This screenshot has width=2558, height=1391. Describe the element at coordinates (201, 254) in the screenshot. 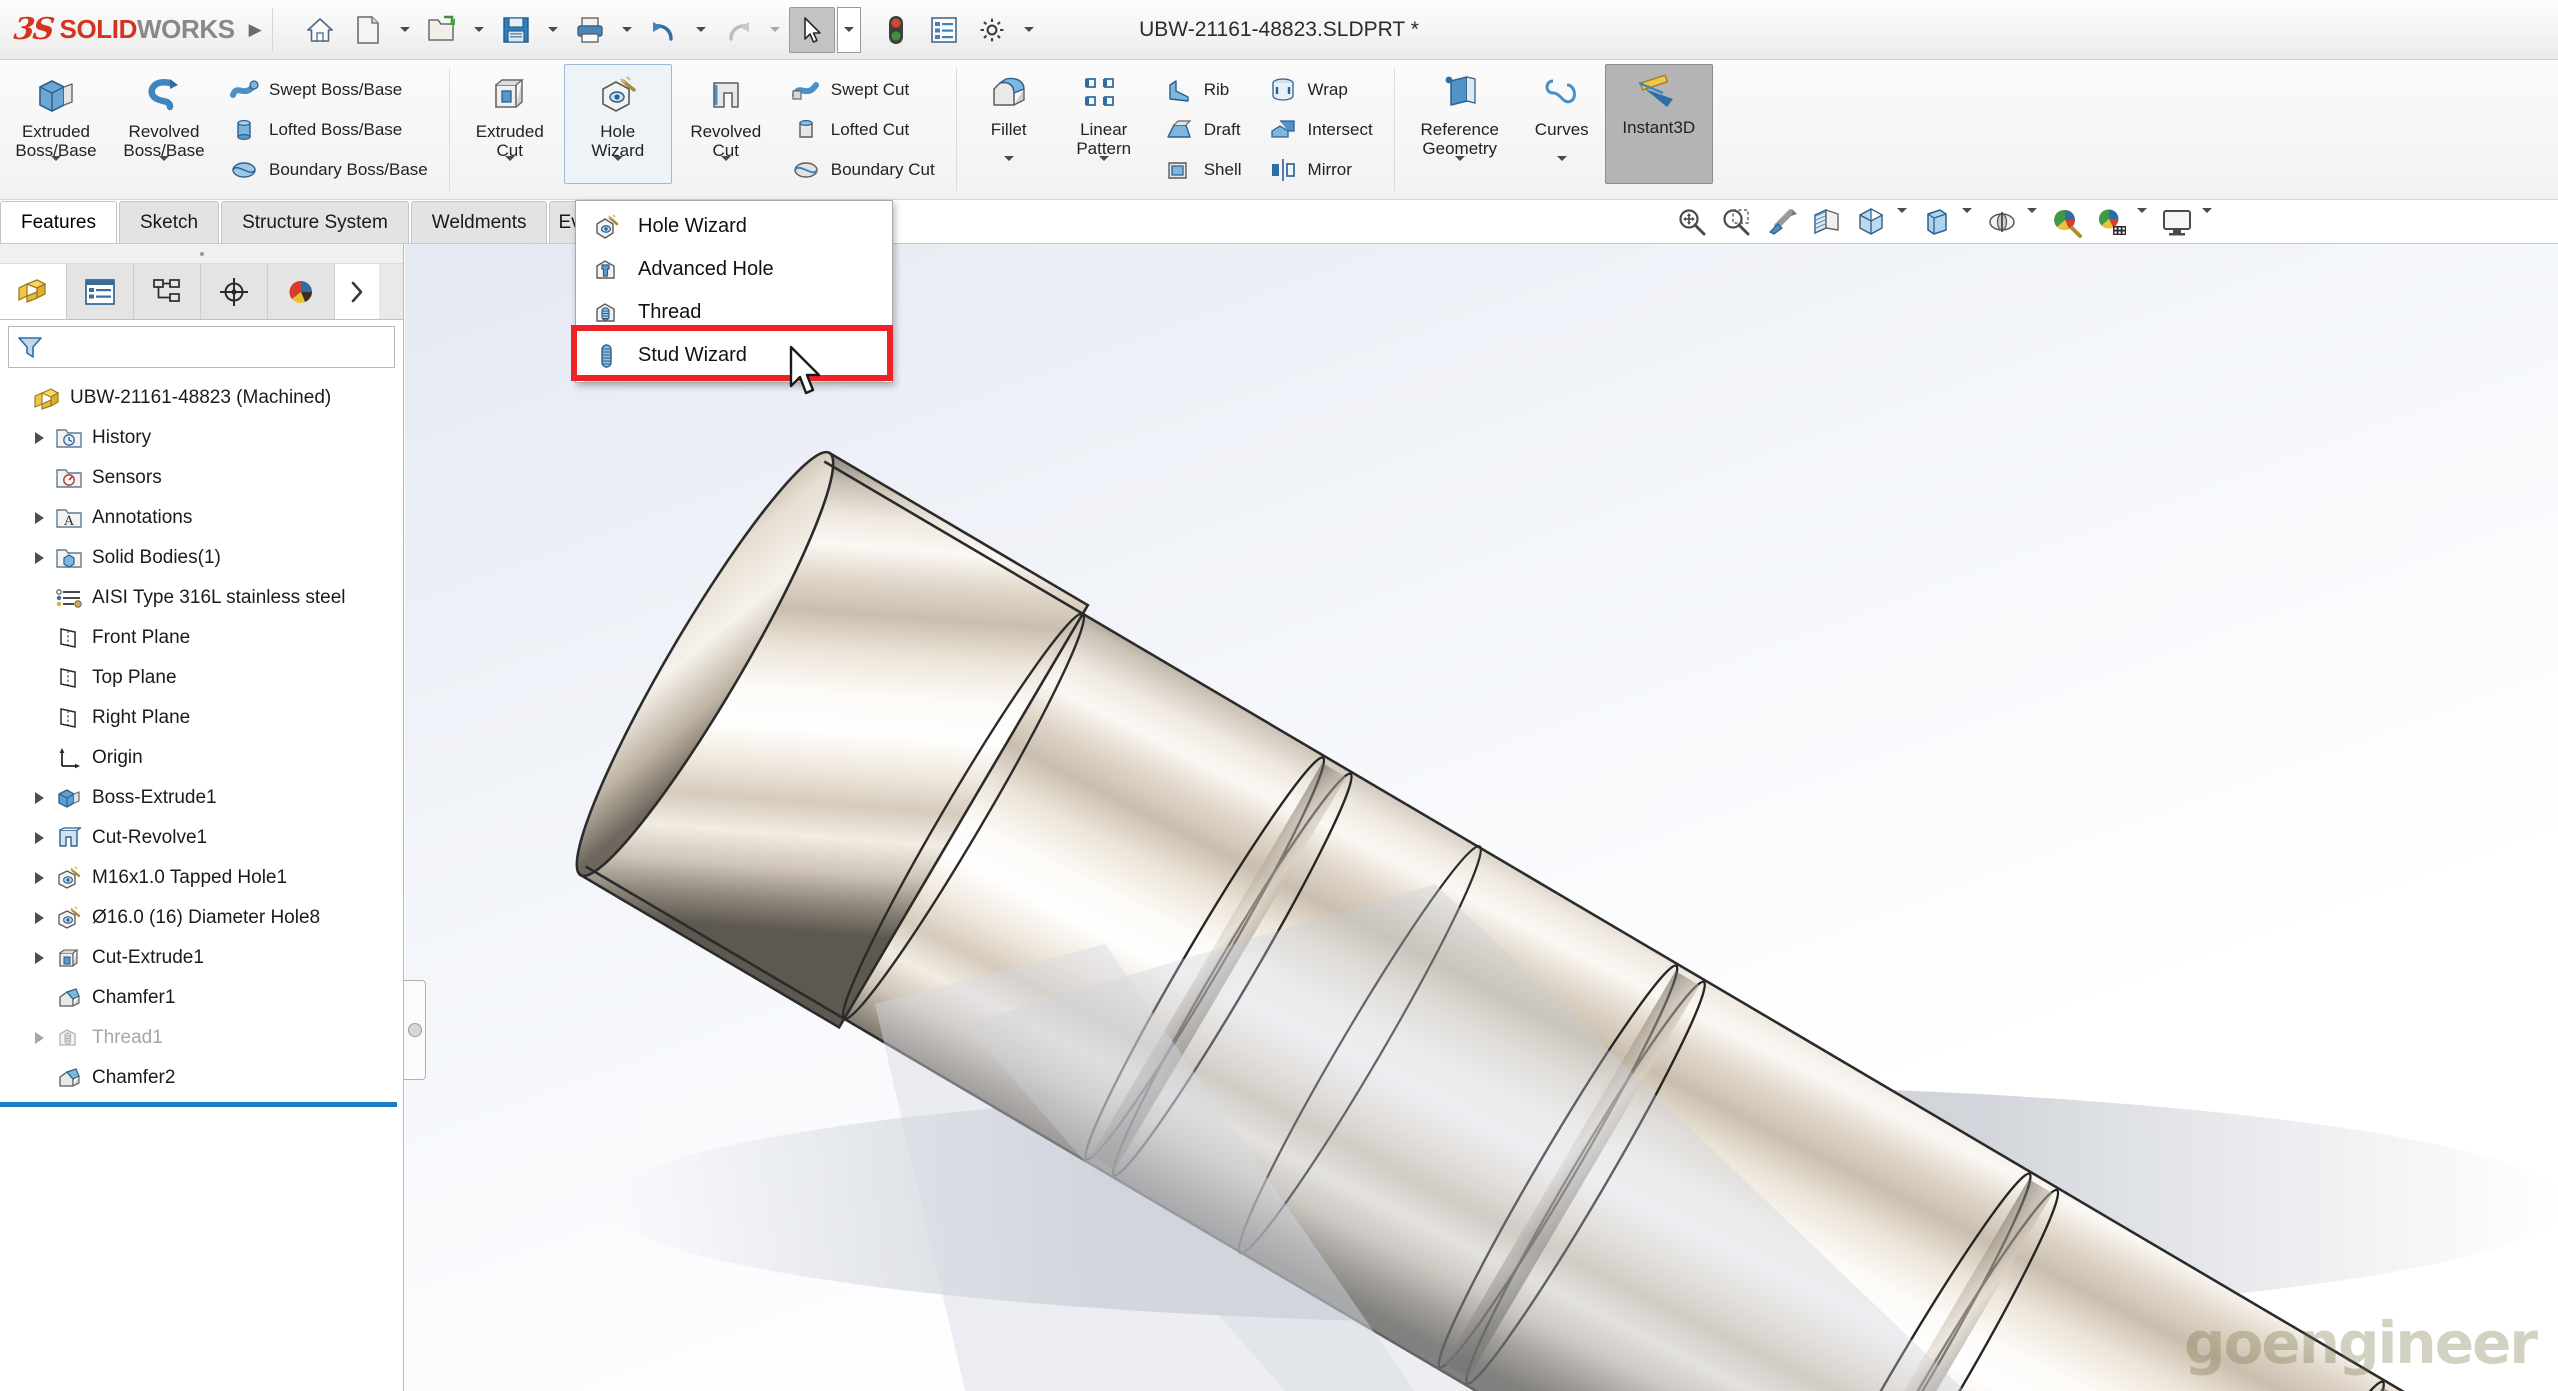

I see `panel-grip` at that location.